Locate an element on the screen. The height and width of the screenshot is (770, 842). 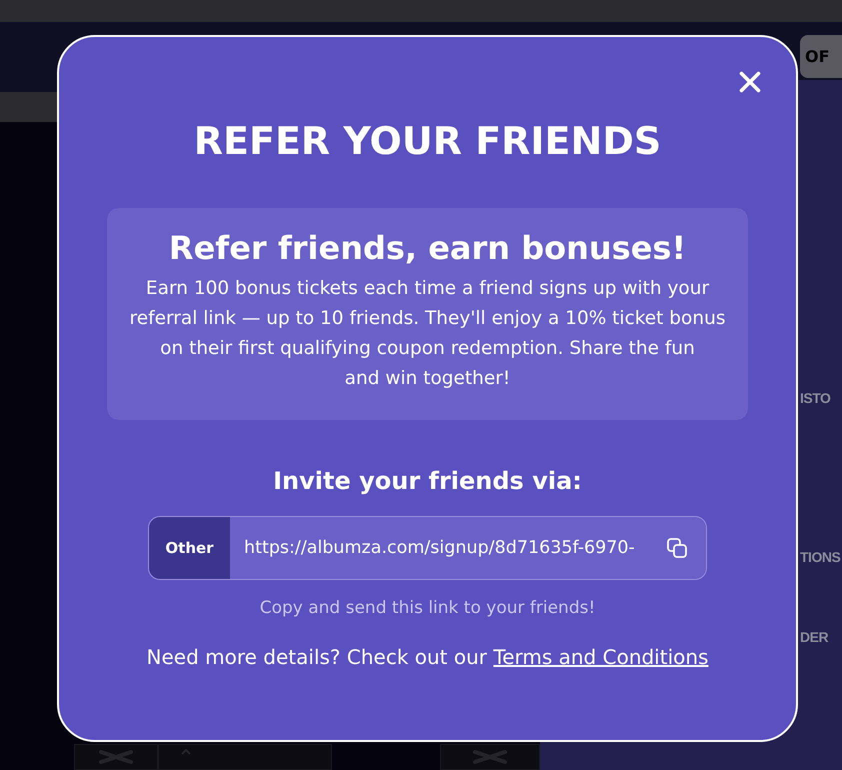
close-icon is located at coordinates (750, 82).